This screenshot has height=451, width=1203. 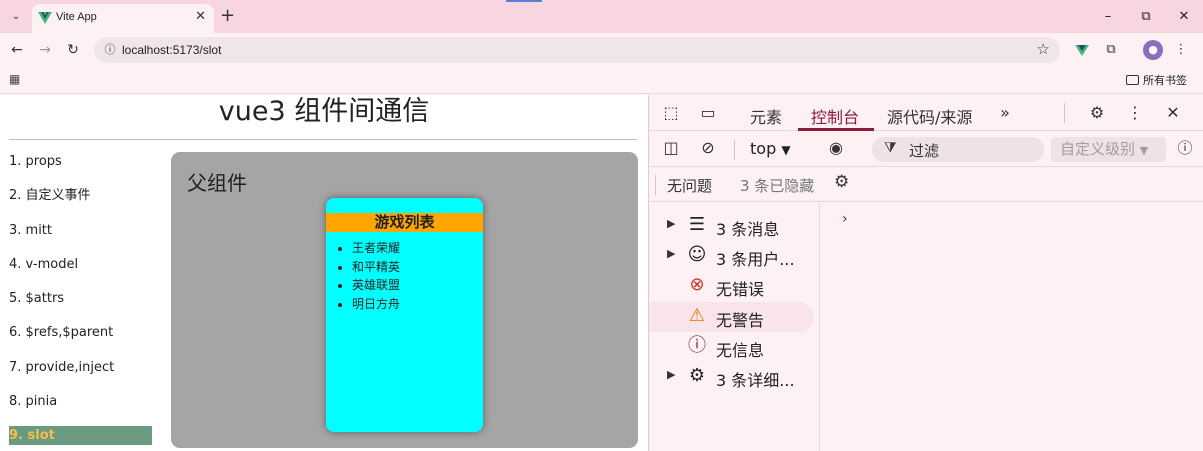 I want to click on tab-close-icon: ✕, so click(x=200, y=16).